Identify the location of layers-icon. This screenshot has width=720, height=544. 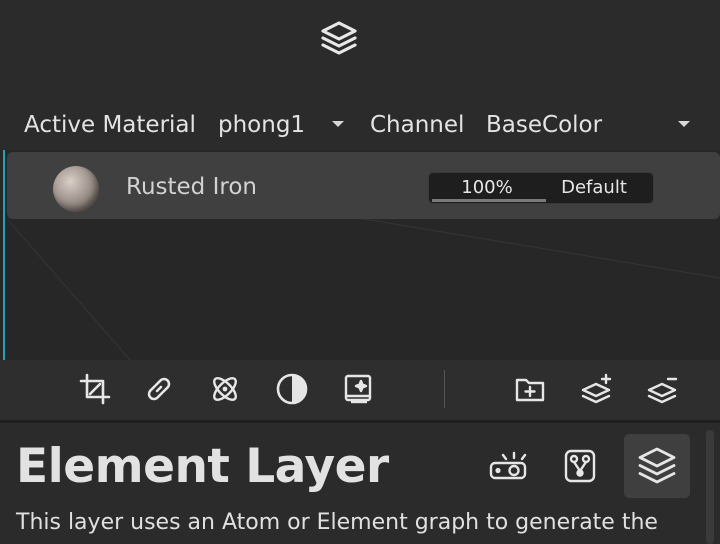
(657, 466).